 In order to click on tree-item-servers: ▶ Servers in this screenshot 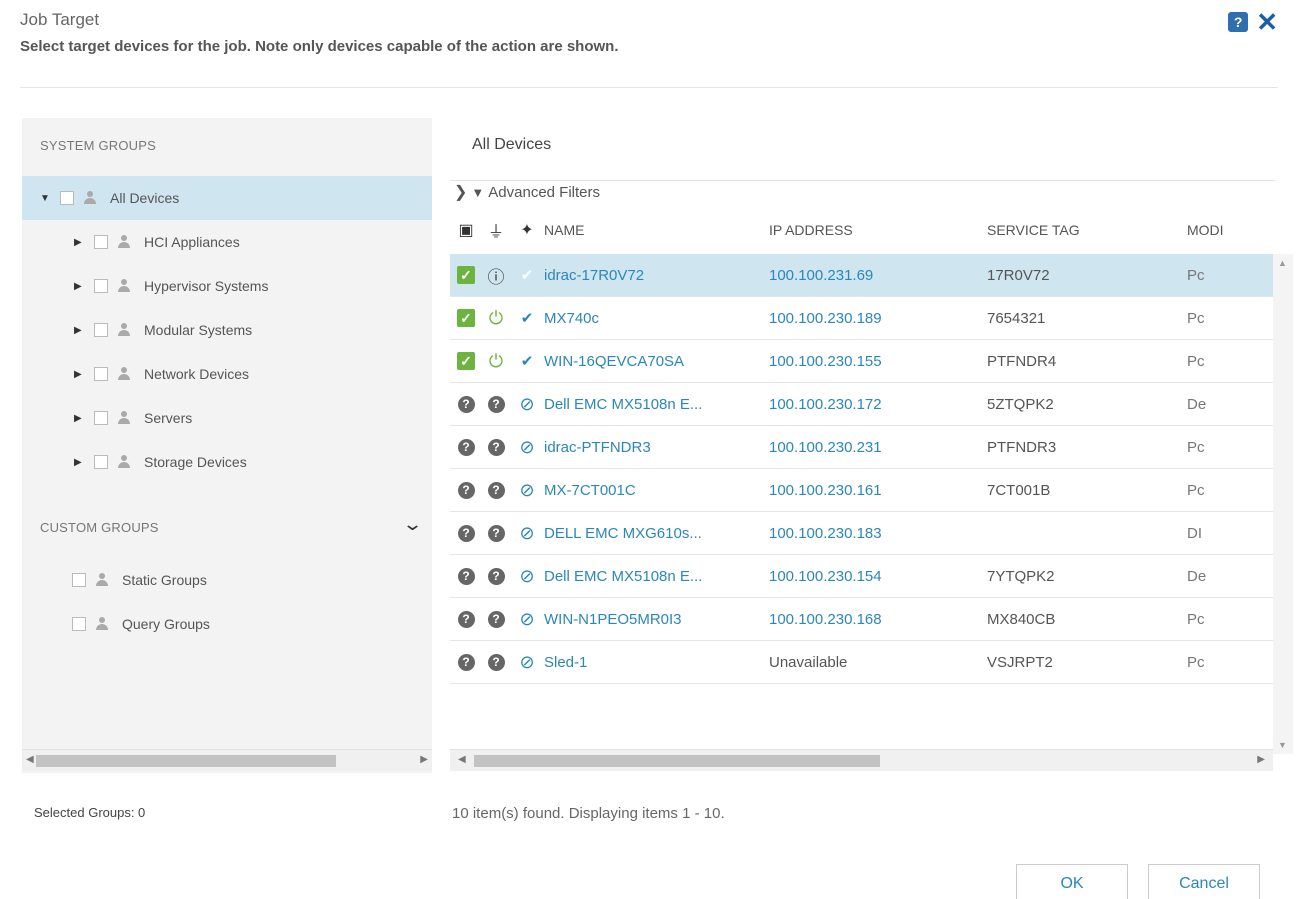, I will do `click(227, 418)`.